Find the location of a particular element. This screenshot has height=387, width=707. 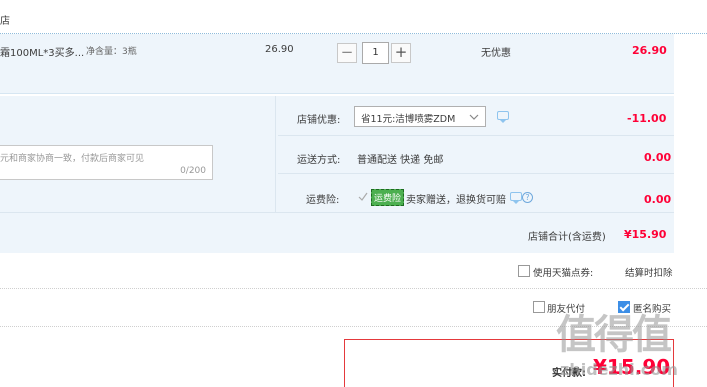

store-discount-select: 省11元:洁博喷雾ZDM is located at coordinates (420, 116).